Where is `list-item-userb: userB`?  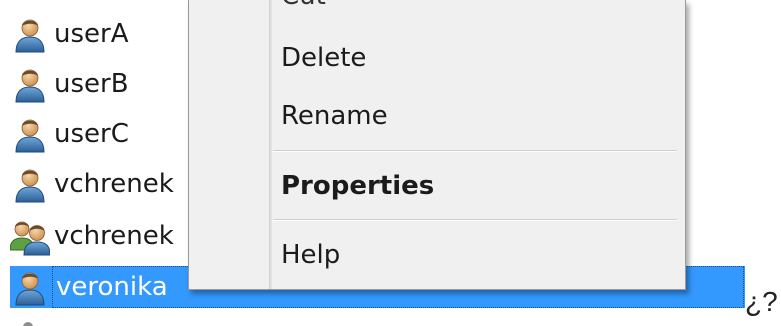
list-item-userb: userB is located at coordinates (69, 84).